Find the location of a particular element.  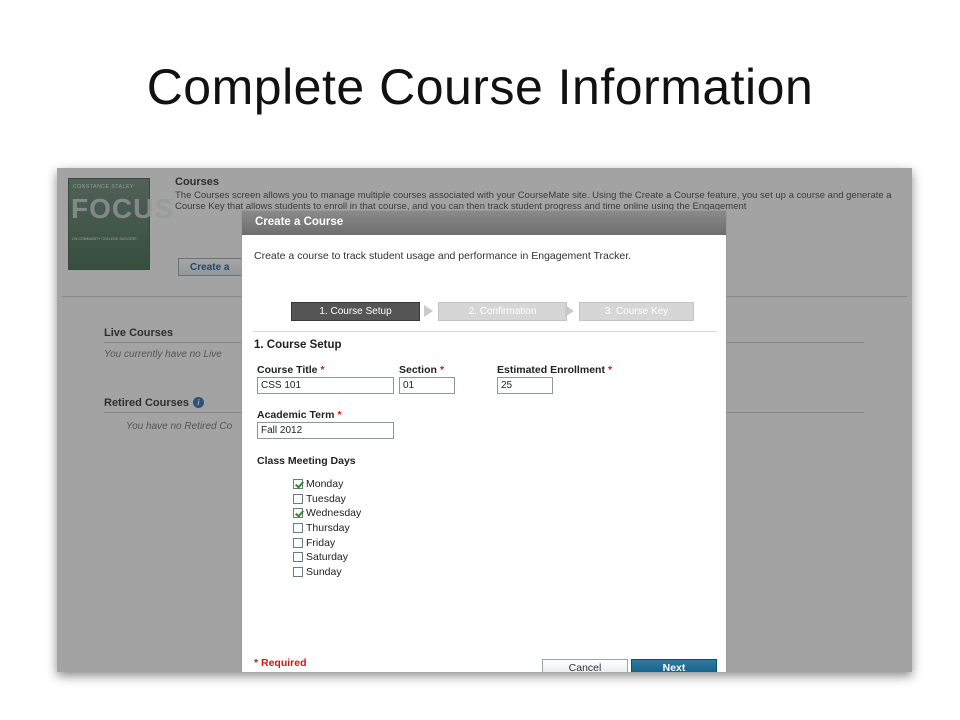

step-confirmation: 2. Confirmation is located at coordinates (502, 311).